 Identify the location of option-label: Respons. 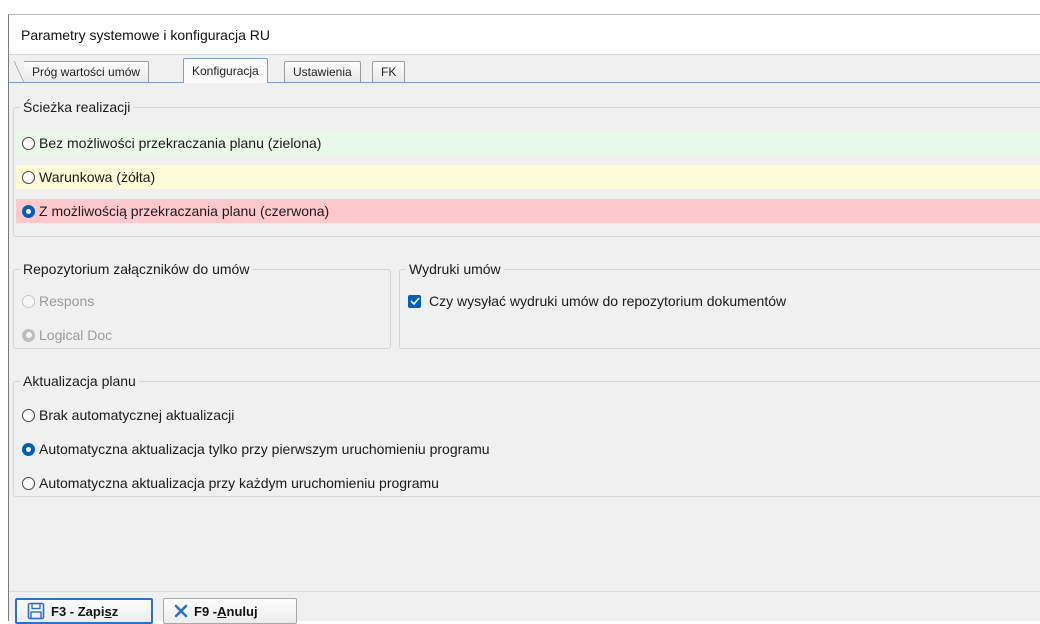
(67, 301).